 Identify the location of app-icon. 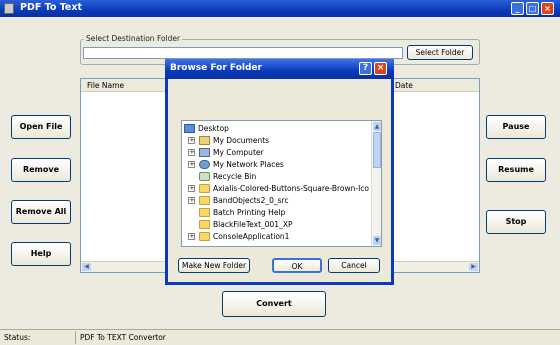
(9, 8).